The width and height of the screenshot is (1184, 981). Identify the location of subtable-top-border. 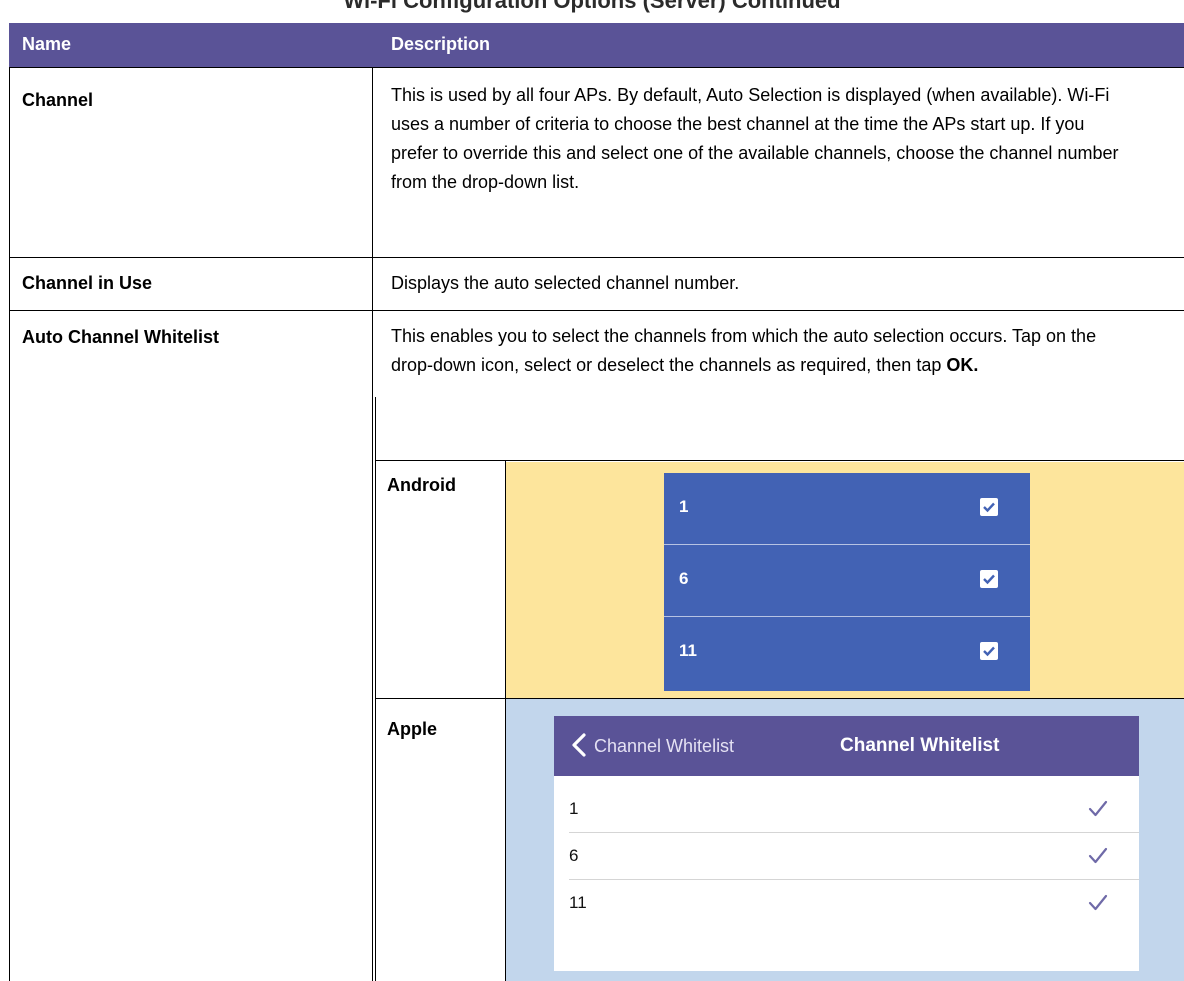
(779, 460).